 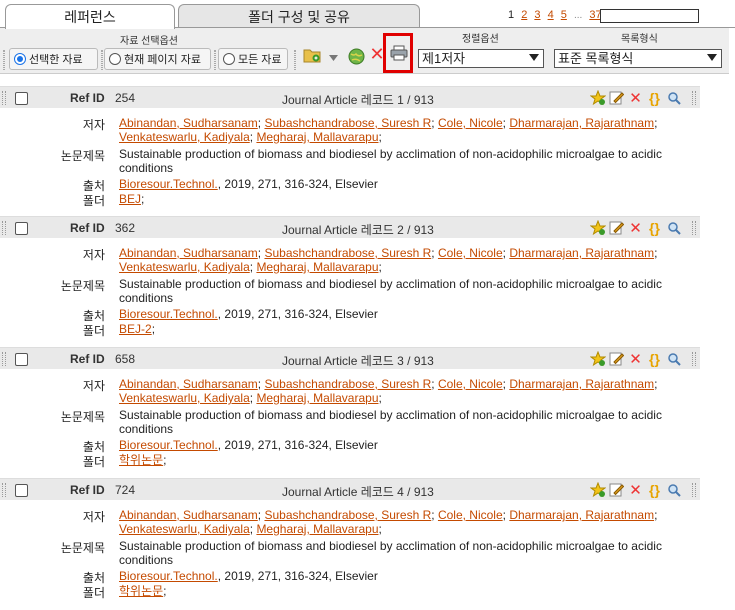 I want to click on record-type-line: Journal Article 레코드 1 / 913, so click(x=358, y=100).